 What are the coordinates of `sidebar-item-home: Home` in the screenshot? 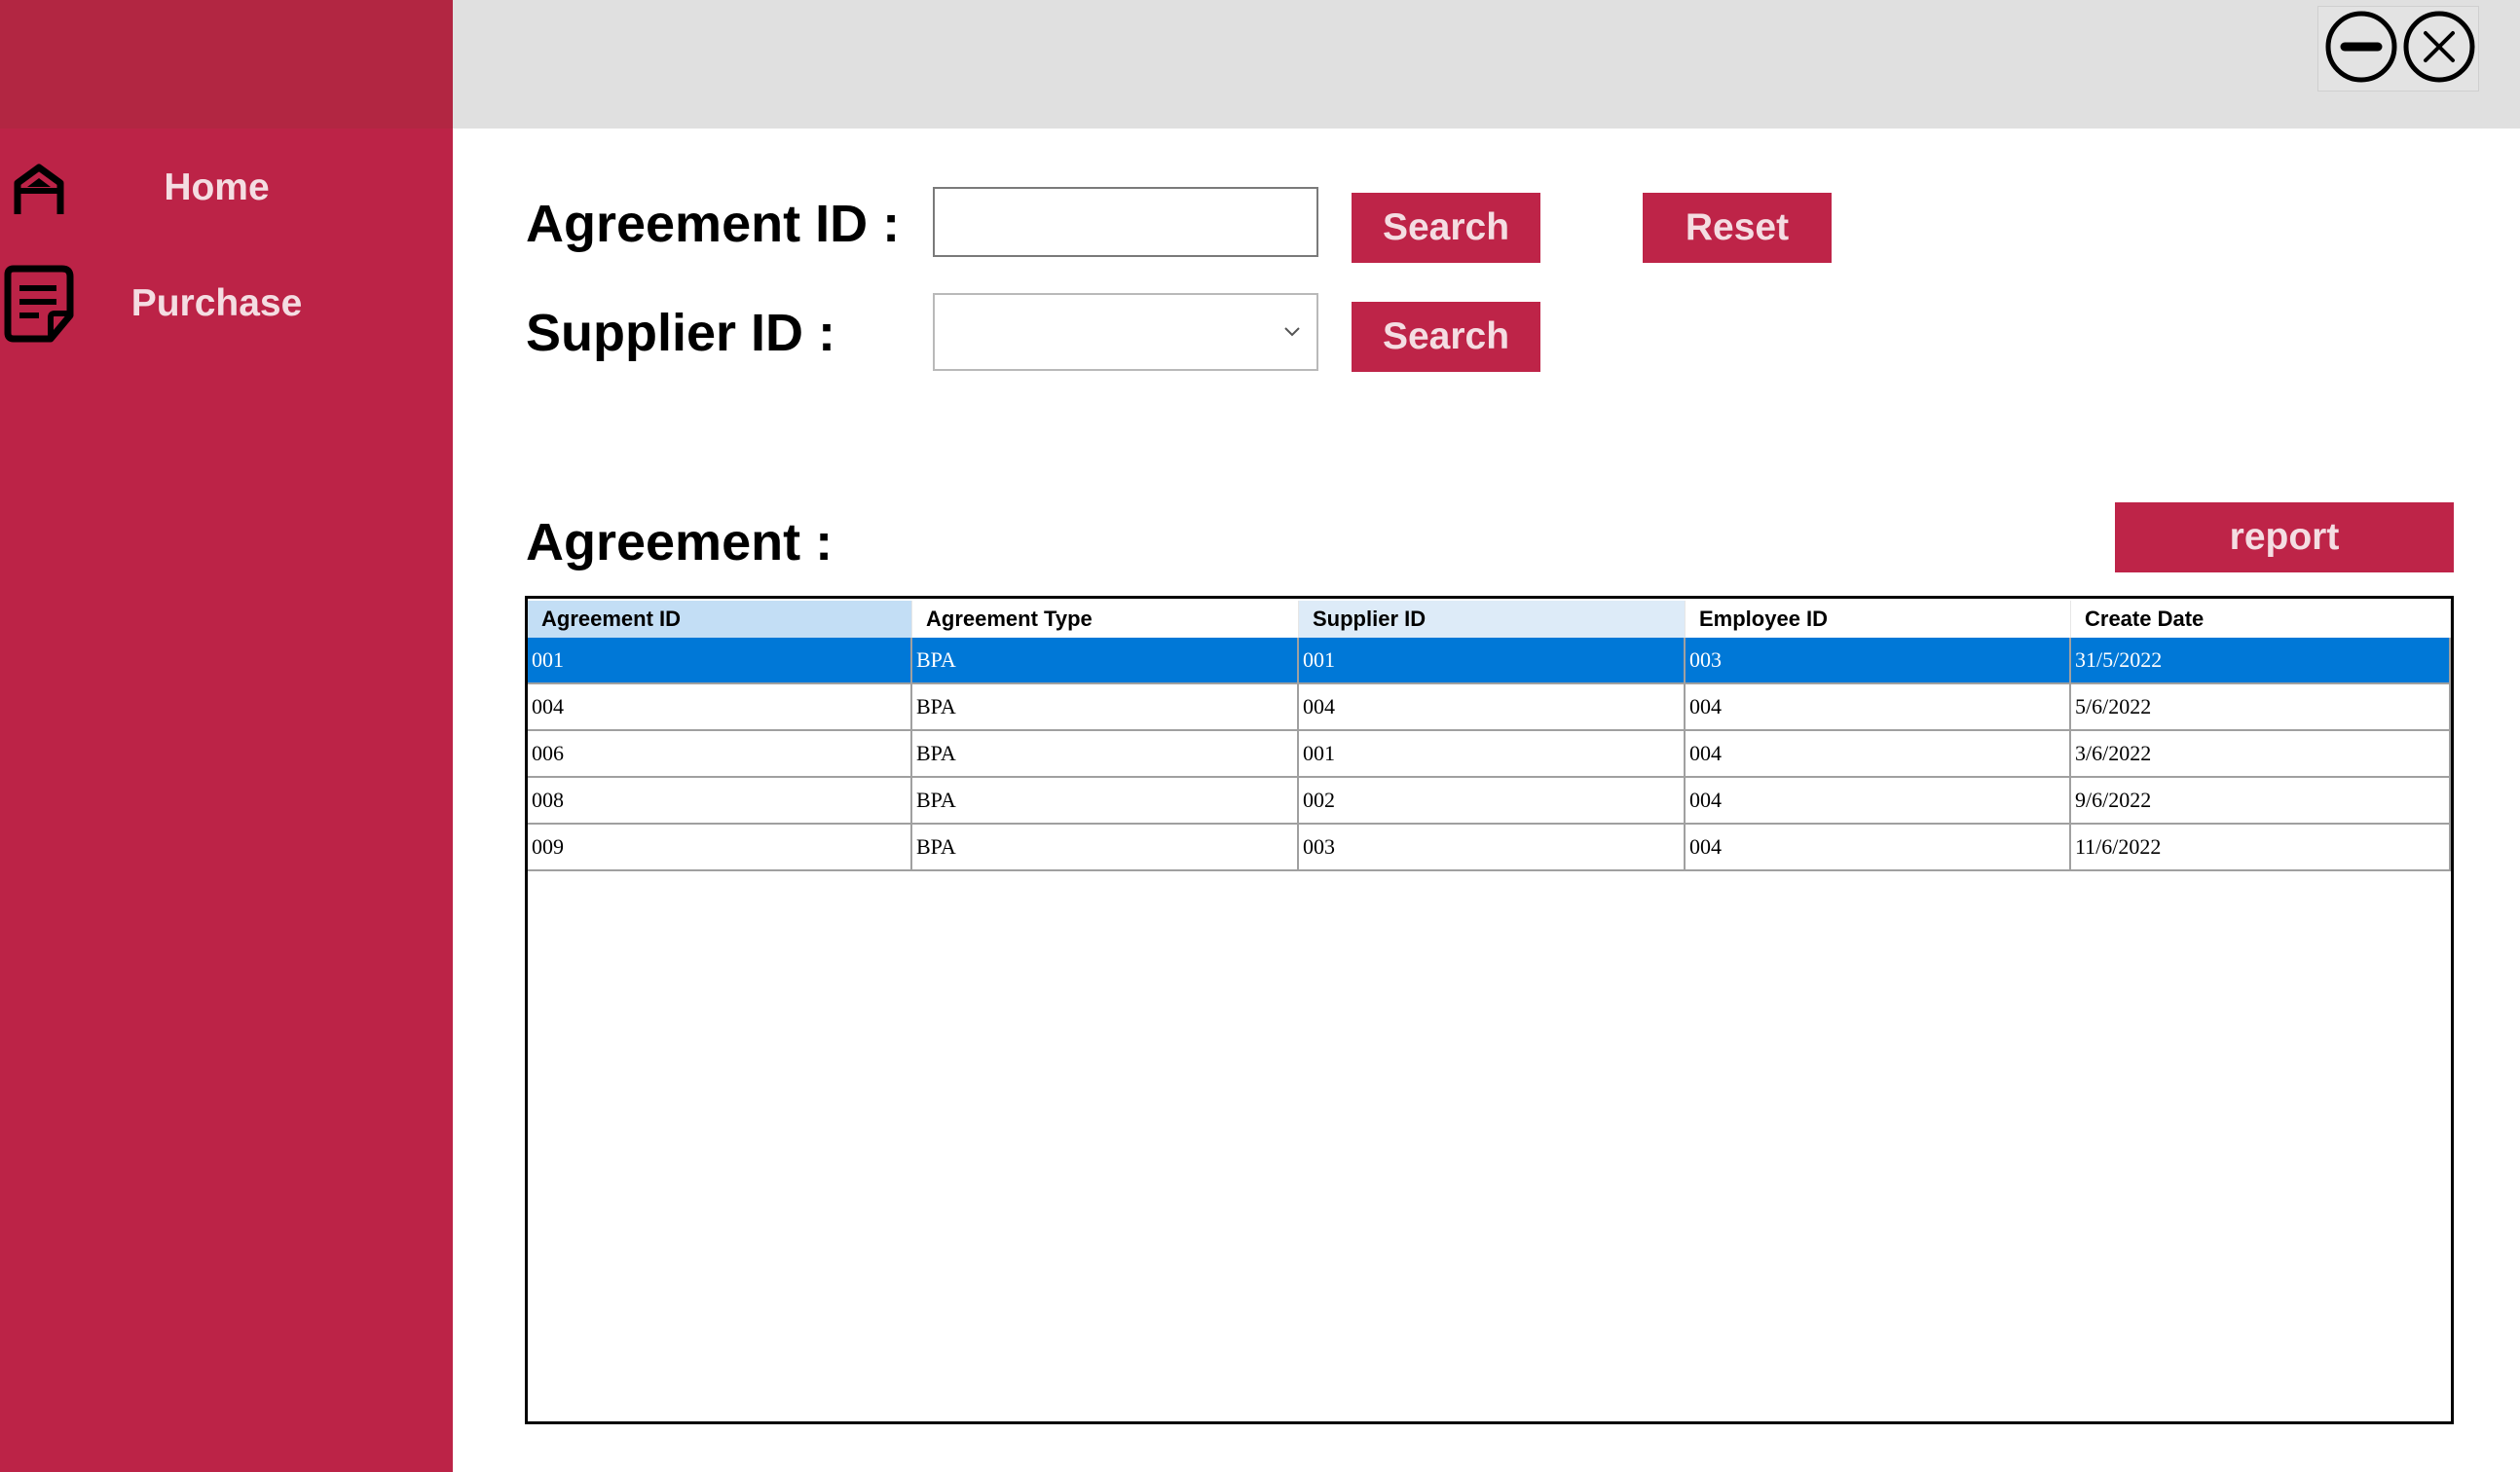 It's located at (226, 188).